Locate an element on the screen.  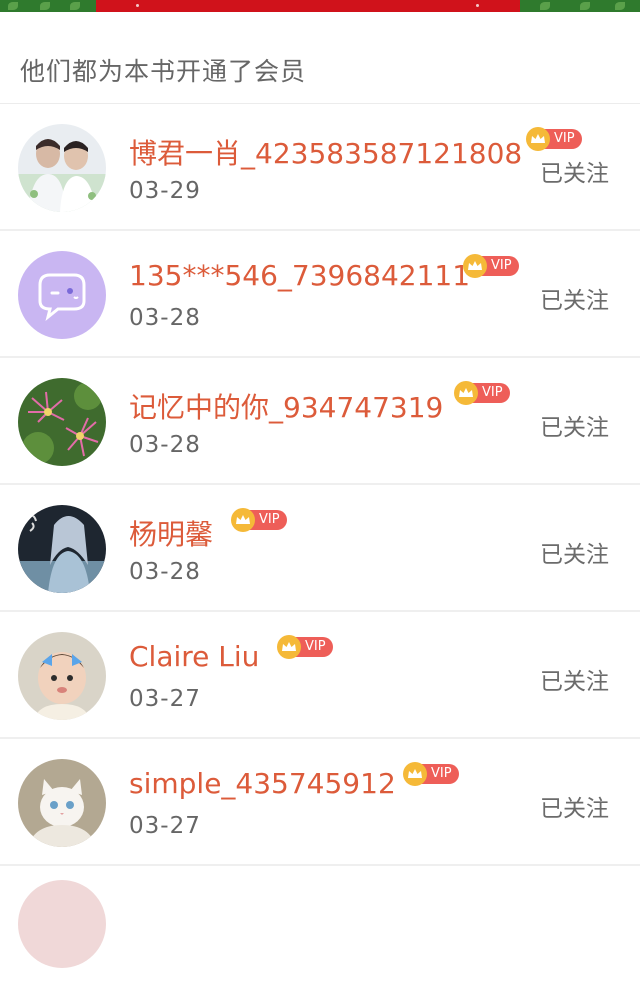
member-row: Claire Liu VIP 03-27 已关注 is located at coordinates (320, 675).